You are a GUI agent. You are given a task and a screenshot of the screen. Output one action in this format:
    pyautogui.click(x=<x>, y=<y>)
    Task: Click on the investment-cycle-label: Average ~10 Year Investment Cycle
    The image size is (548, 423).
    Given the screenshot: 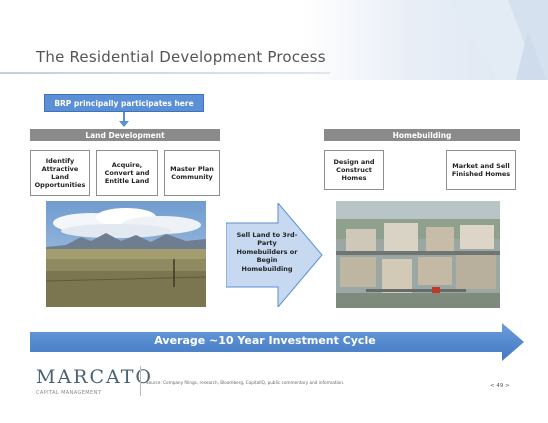 What is the action you would take?
    pyautogui.click(x=265, y=340)
    